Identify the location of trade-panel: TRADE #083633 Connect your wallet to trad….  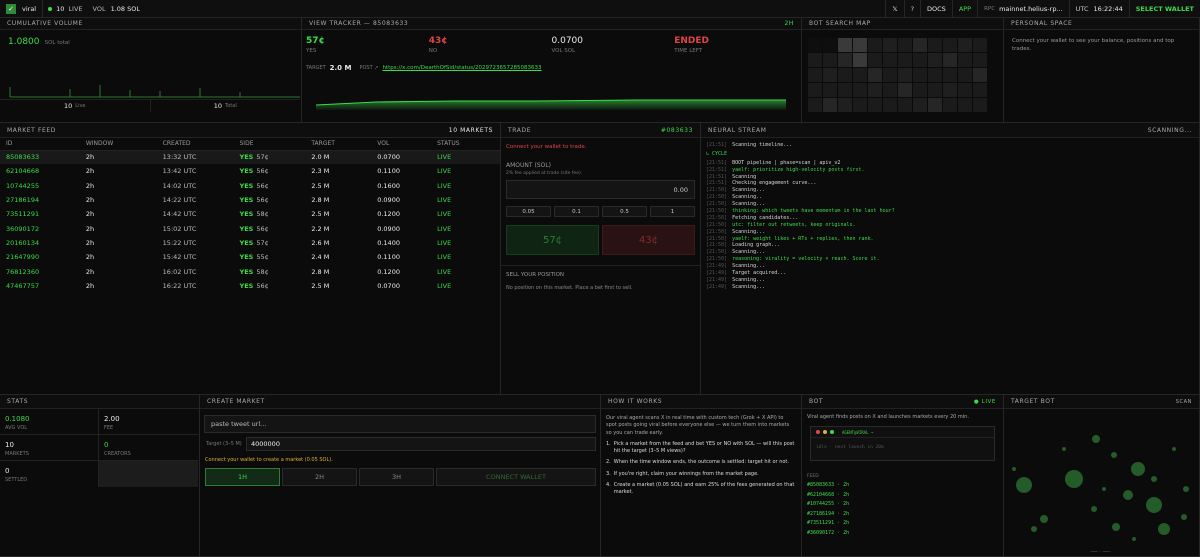
(601, 259).